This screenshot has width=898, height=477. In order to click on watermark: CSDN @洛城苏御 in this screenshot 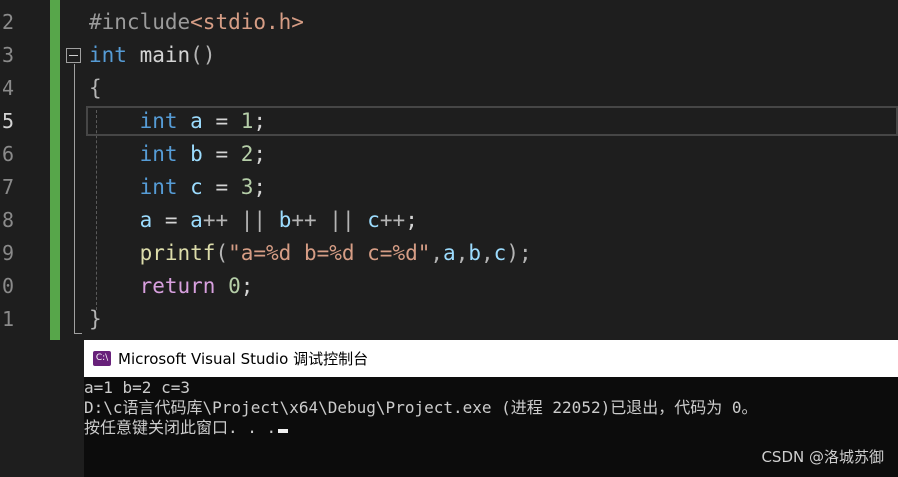, I will do `click(822, 457)`.